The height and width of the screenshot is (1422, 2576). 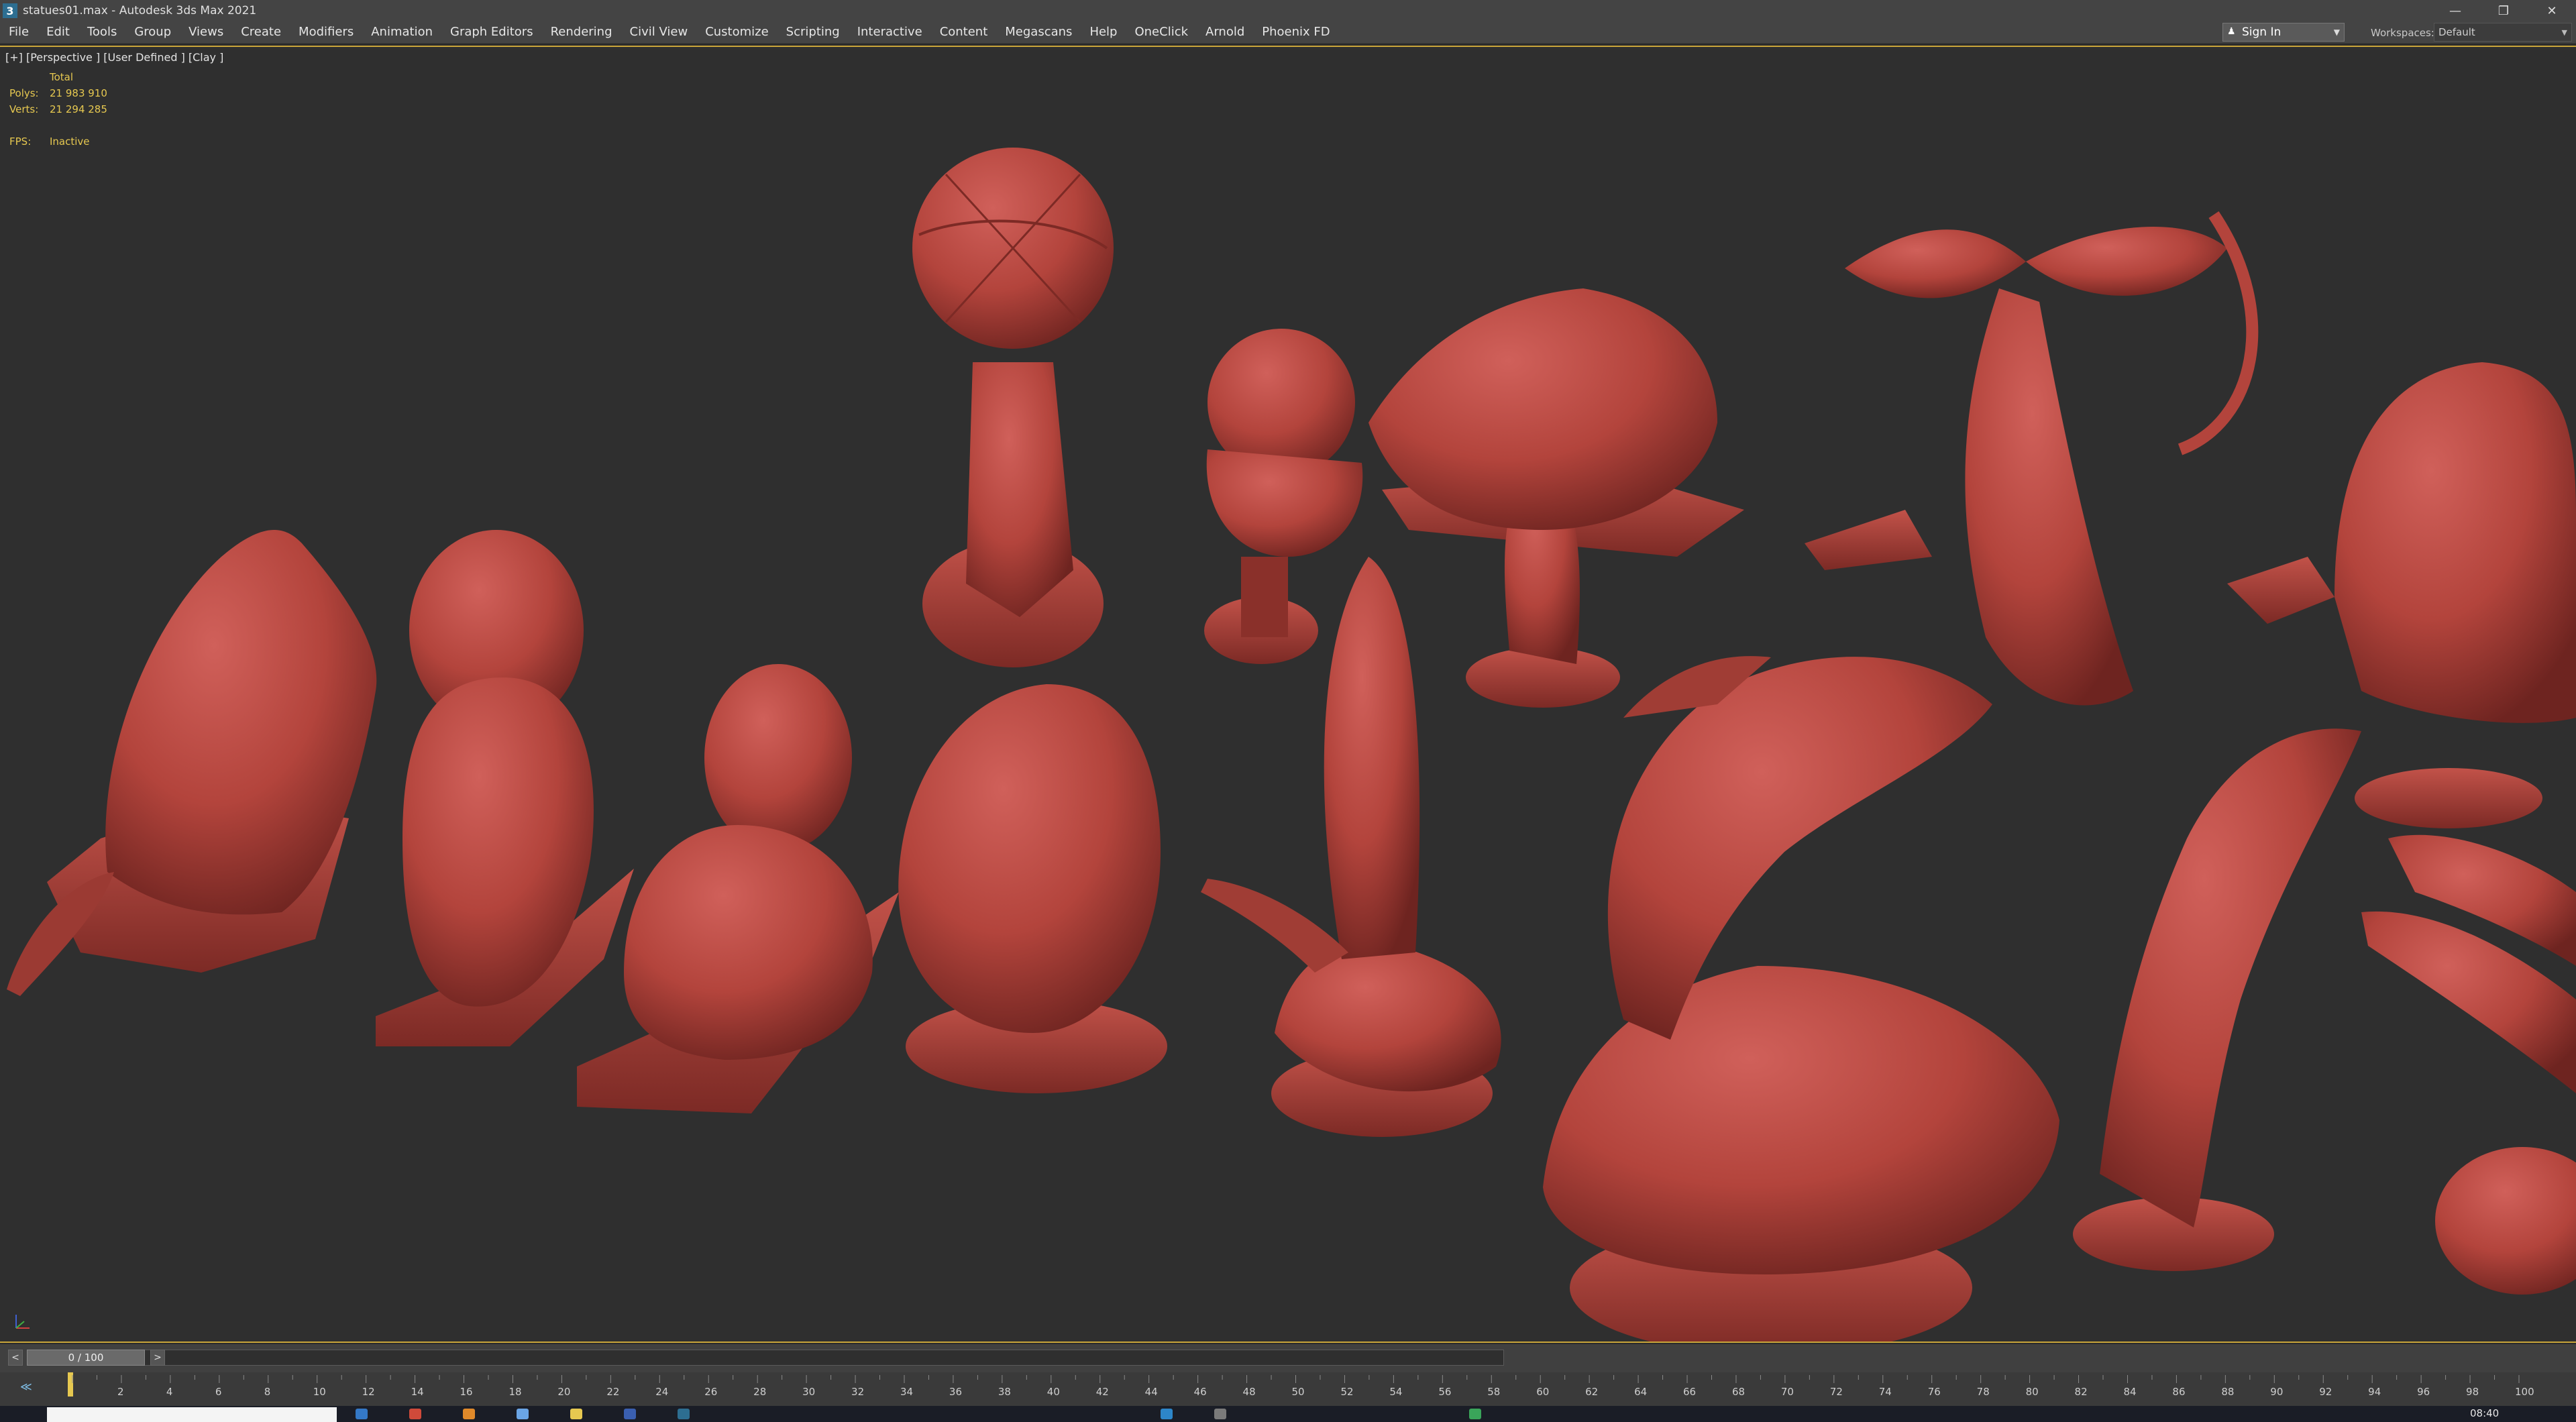 What do you see at coordinates (101, 32) in the screenshot?
I see `menu-tools: Tools` at bounding box center [101, 32].